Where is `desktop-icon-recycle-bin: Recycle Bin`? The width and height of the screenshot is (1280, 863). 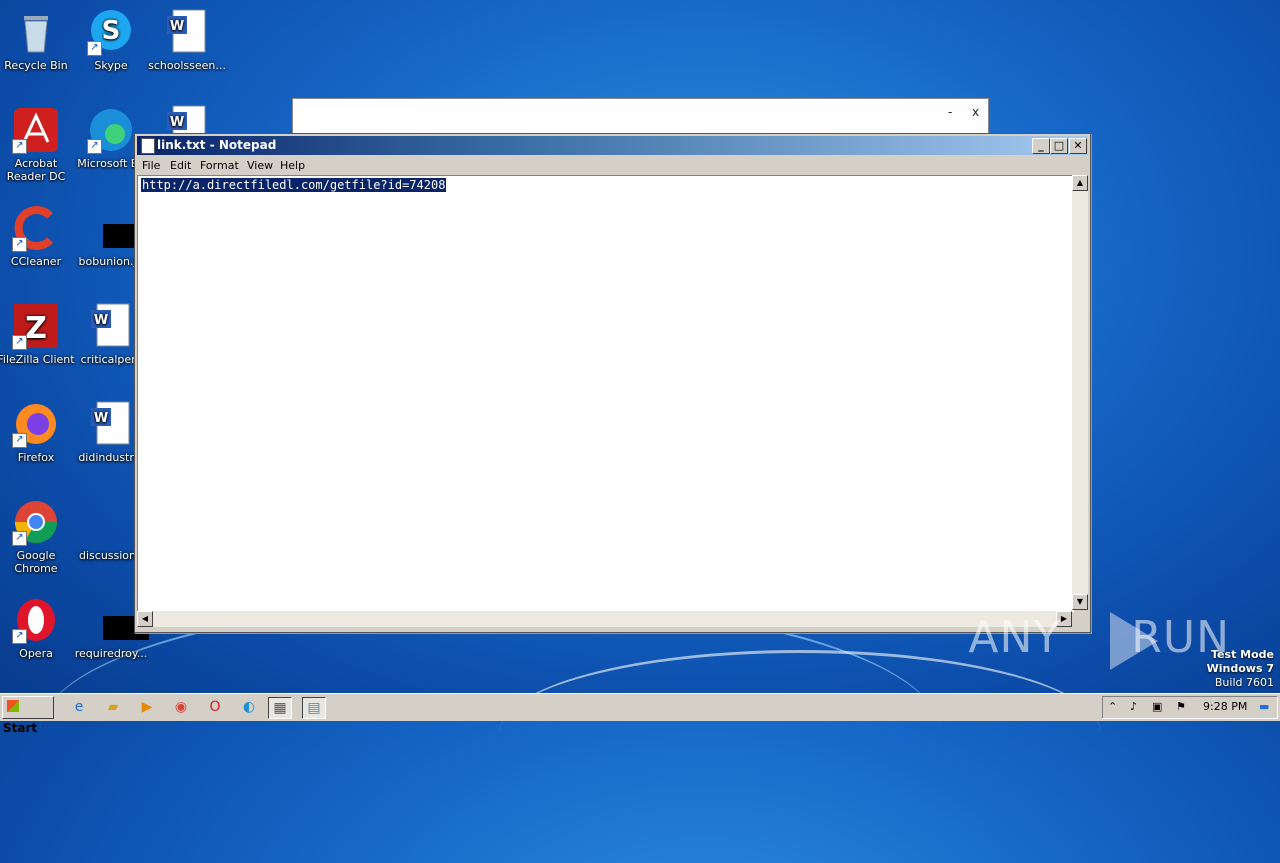 desktop-icon-recycle-bin: Recycle Bin is located at coordinates (37, 40).